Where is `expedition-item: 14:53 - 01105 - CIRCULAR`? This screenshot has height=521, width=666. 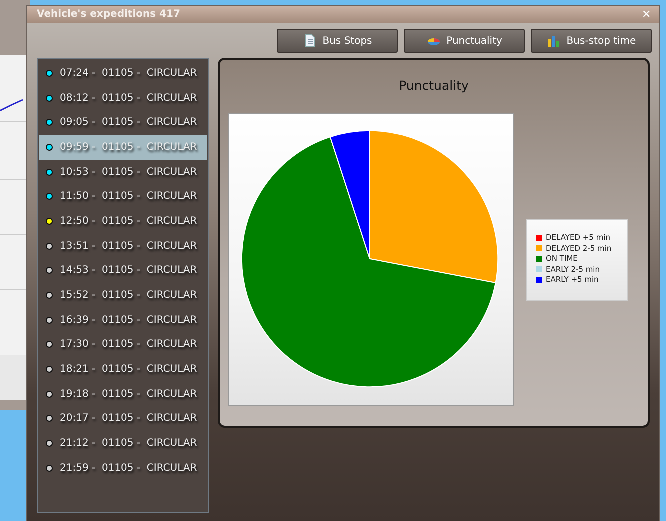
expedition-item: 14:53 - 01105 - CIRCULAR is located at coordinates (123, 271).